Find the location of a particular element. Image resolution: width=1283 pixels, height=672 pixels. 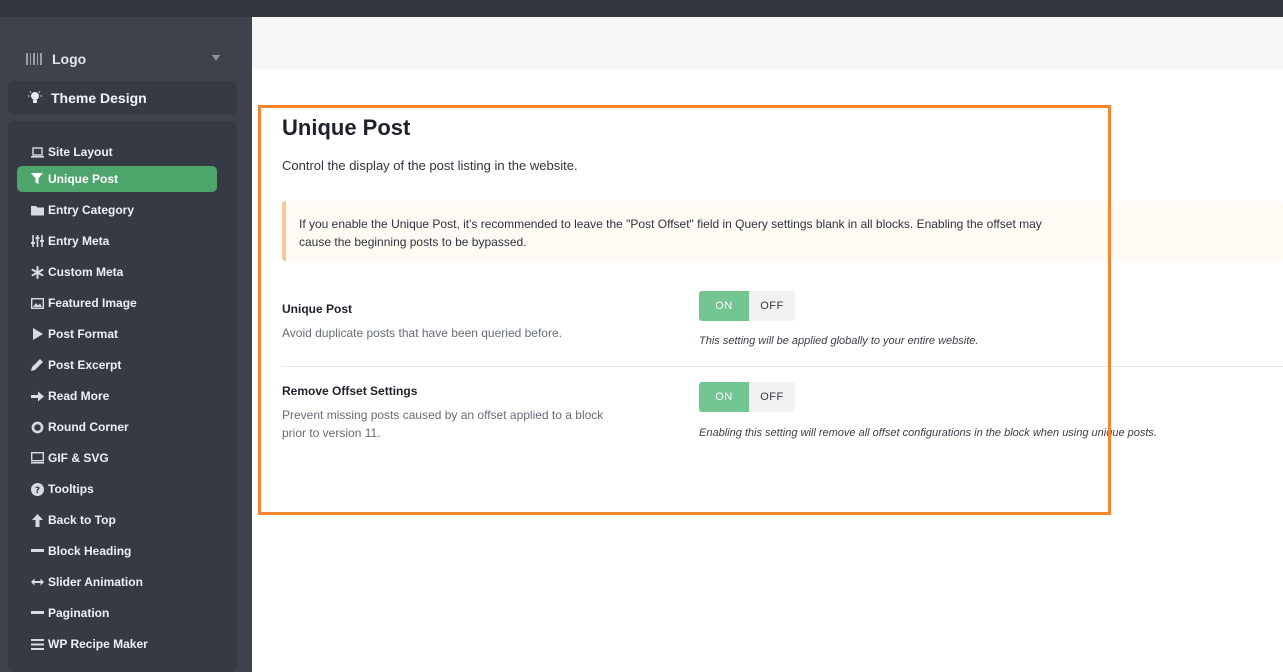

sidebar-item-label: Round Corner is located at coordinates (88, 427).